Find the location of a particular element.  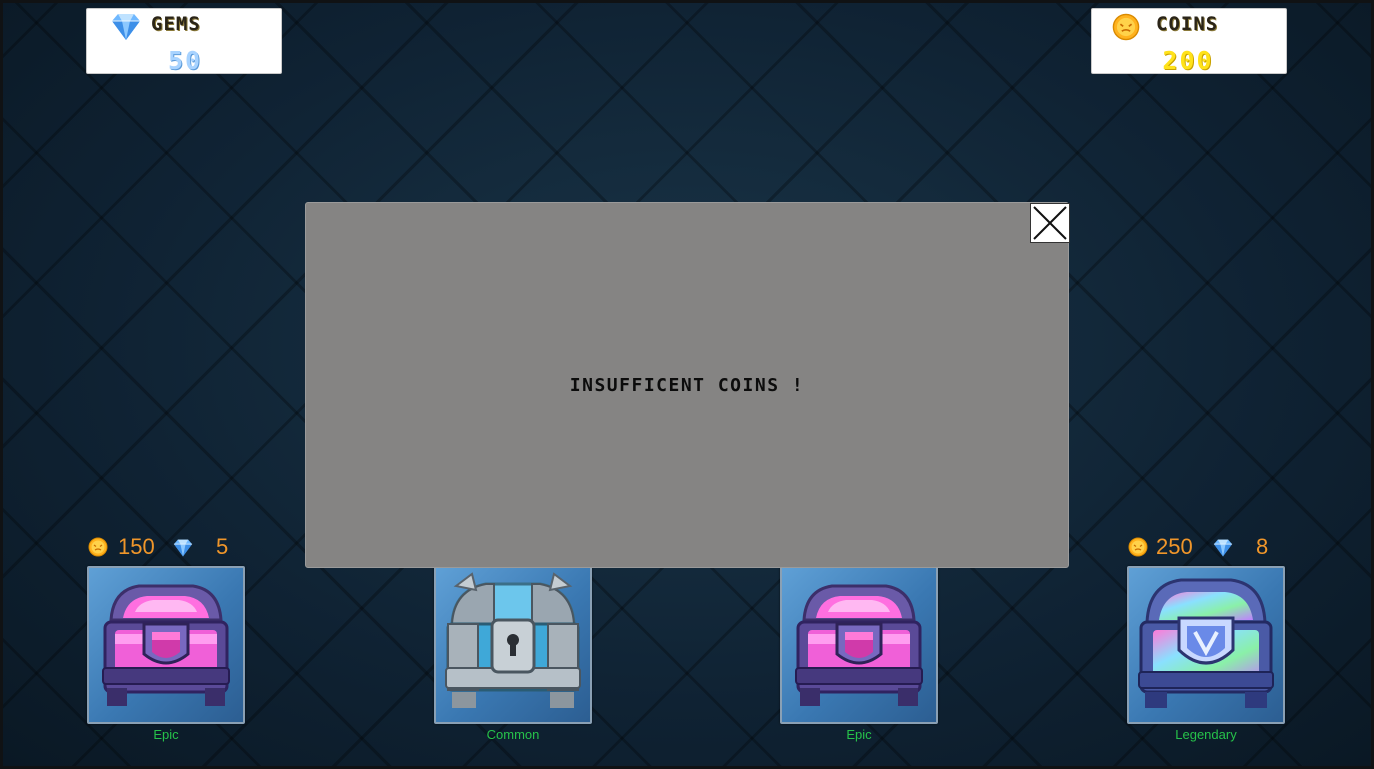

chest-common is located at coordinates (513, 645).